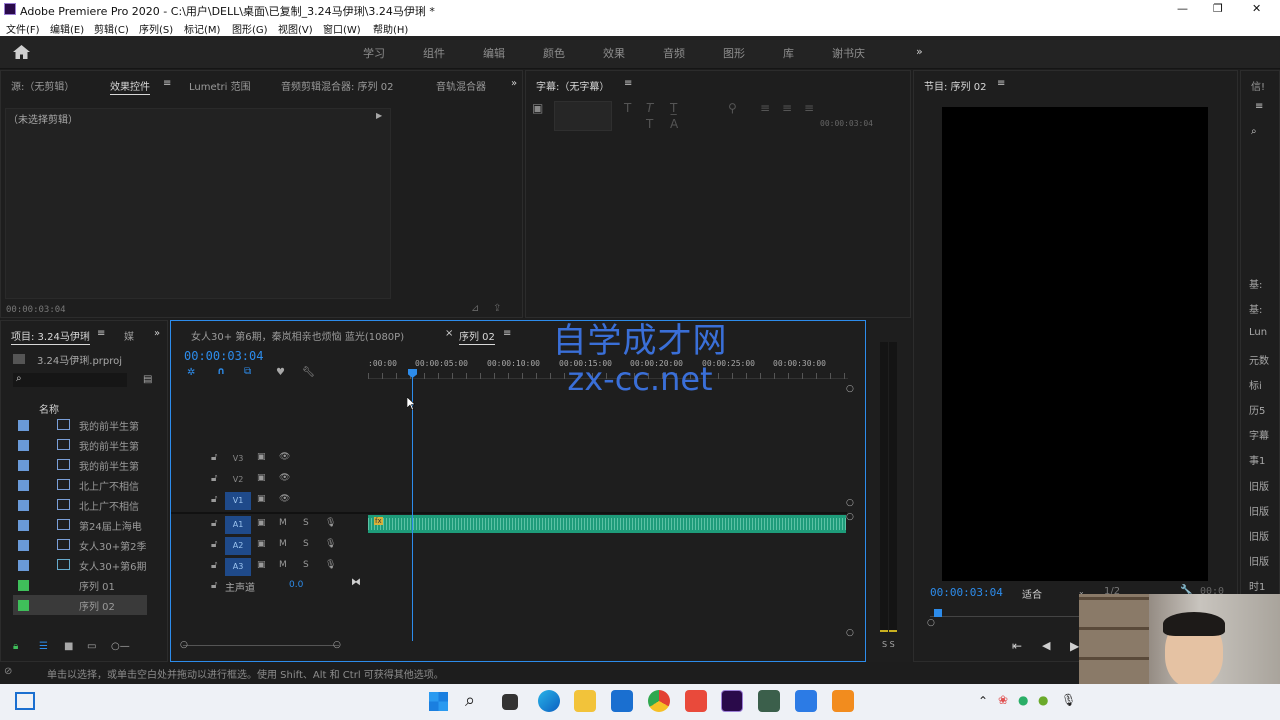  Describe the element at coordinates (202, 28) in the screenshot. I see `menu-marker: 标记(M)` at that location.